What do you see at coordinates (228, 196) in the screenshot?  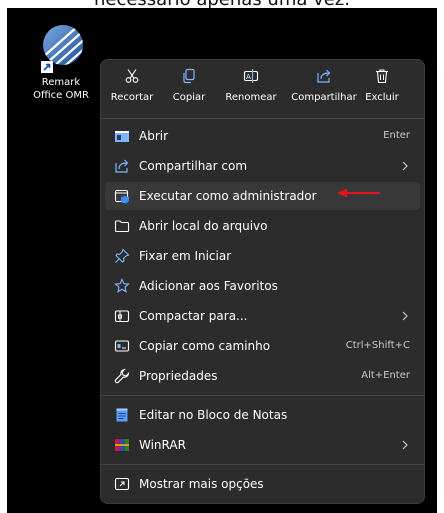 I see `menu-item-label: Executar como administrador` at bounding box center [228, 196].